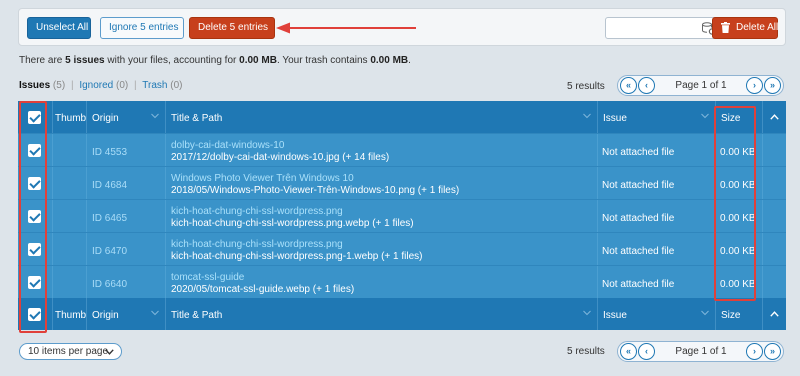  Describe the element at coordinates (109, 152) in the screenshot. I see `origin-id-link: ID 4553` at that location.